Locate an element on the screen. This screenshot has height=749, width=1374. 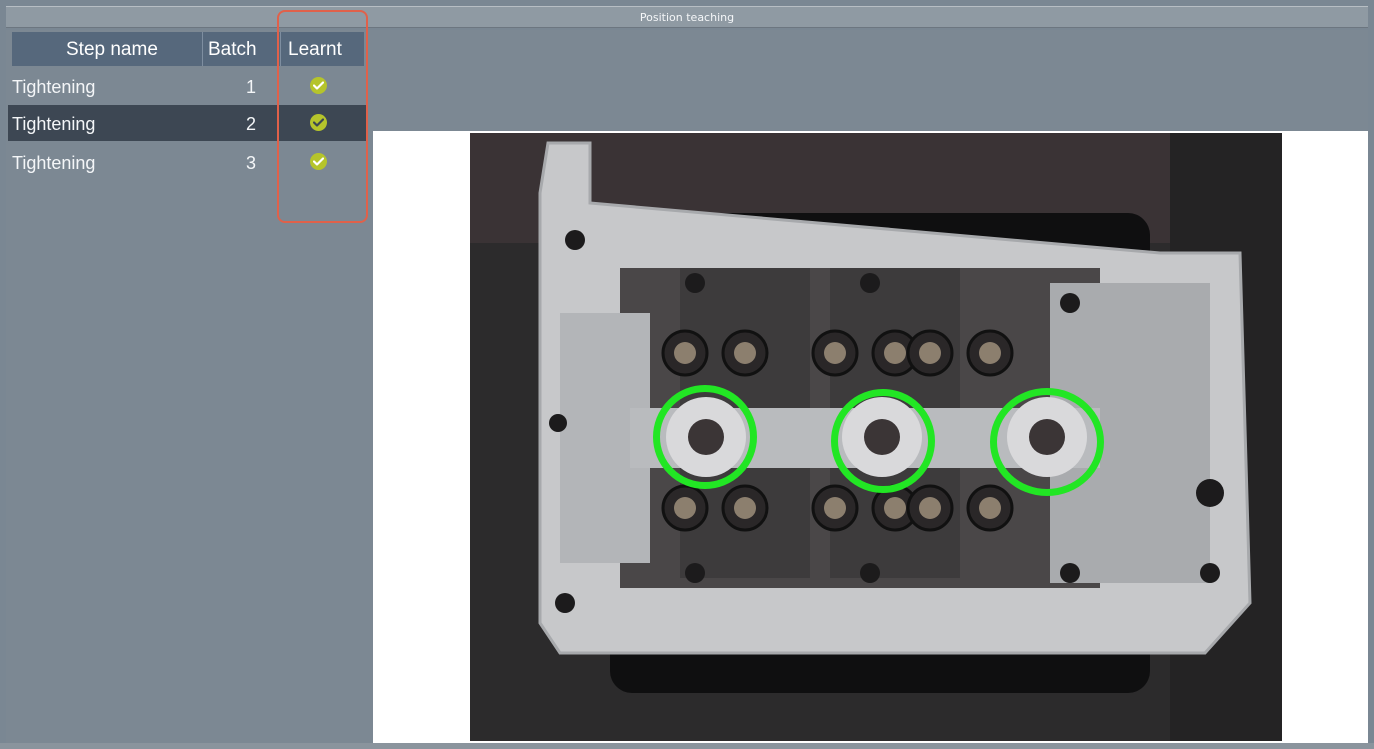
batch-cell: 1 is located at coordinates (251, 87).